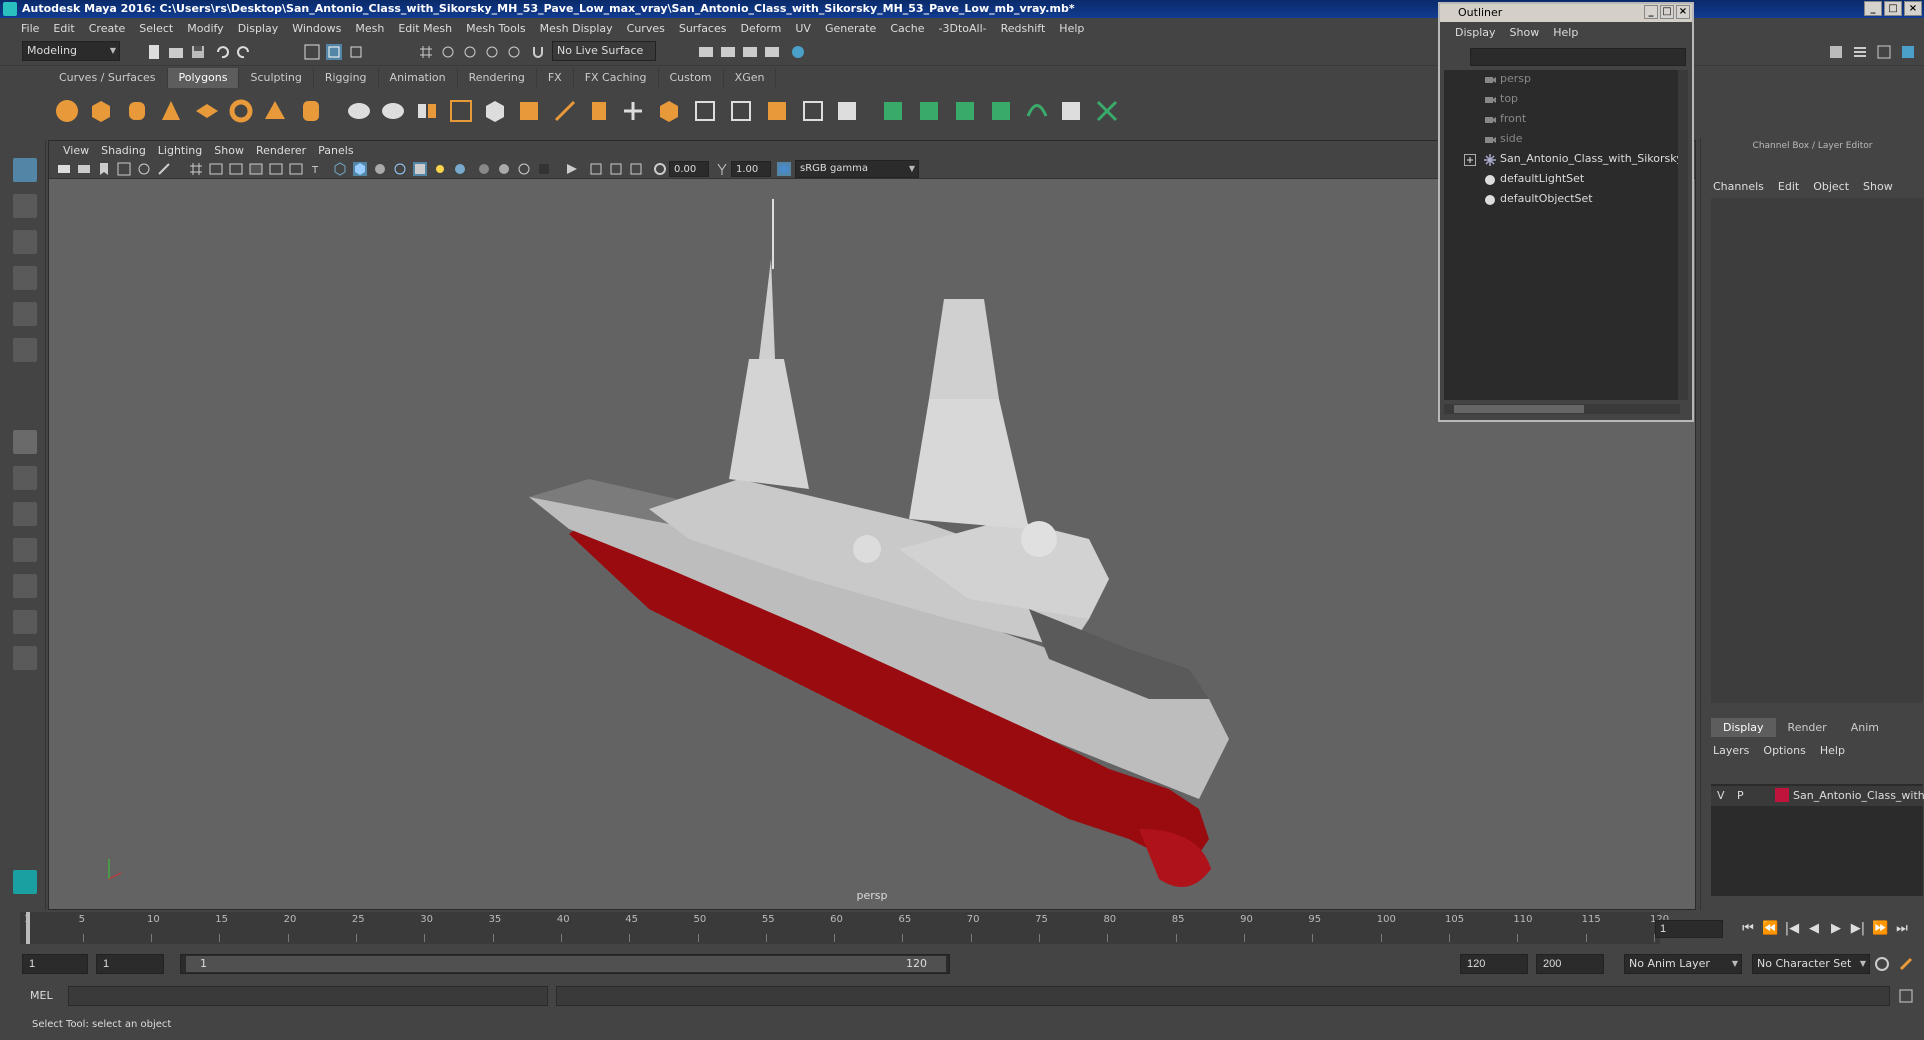 This screenshot has height=1040, width=1924. Describe the element at coordinates (256, 169) in the screenshot. I see `gate-mask-icon` at that location.